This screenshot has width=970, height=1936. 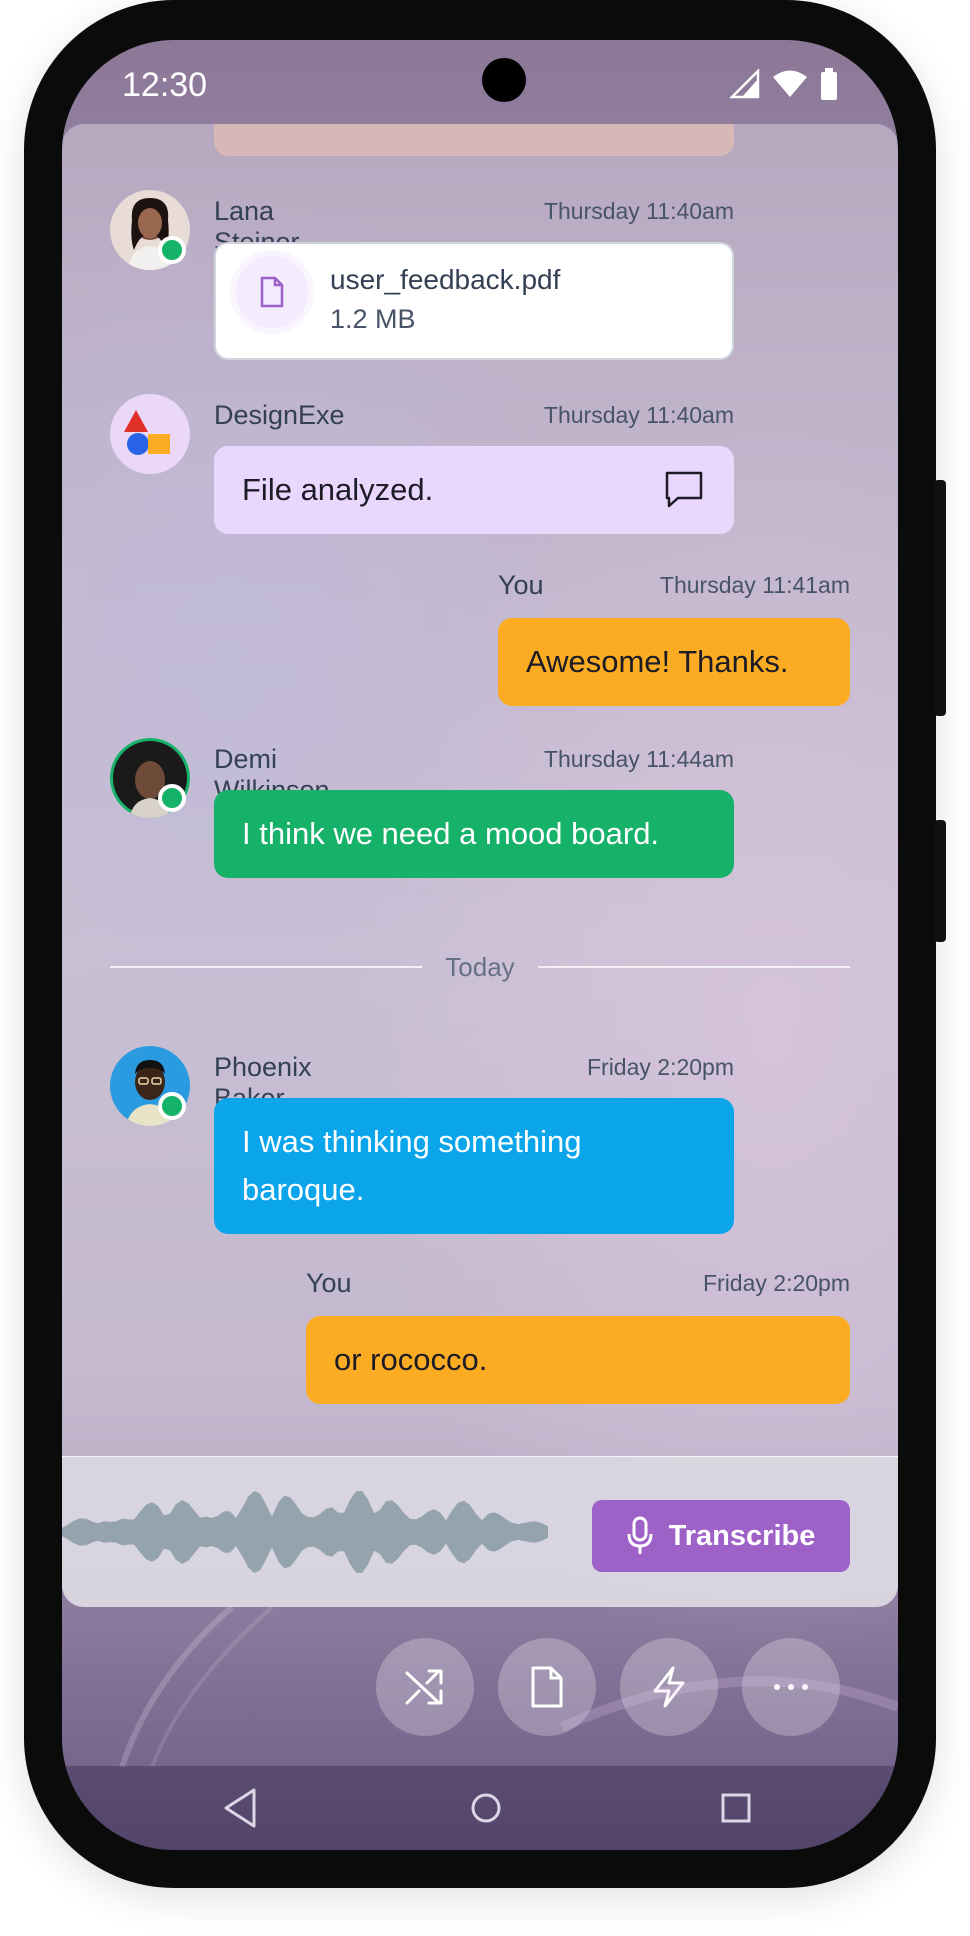 I want to click on transcribe-button: Transcribe, so click(x=721, y=1536).